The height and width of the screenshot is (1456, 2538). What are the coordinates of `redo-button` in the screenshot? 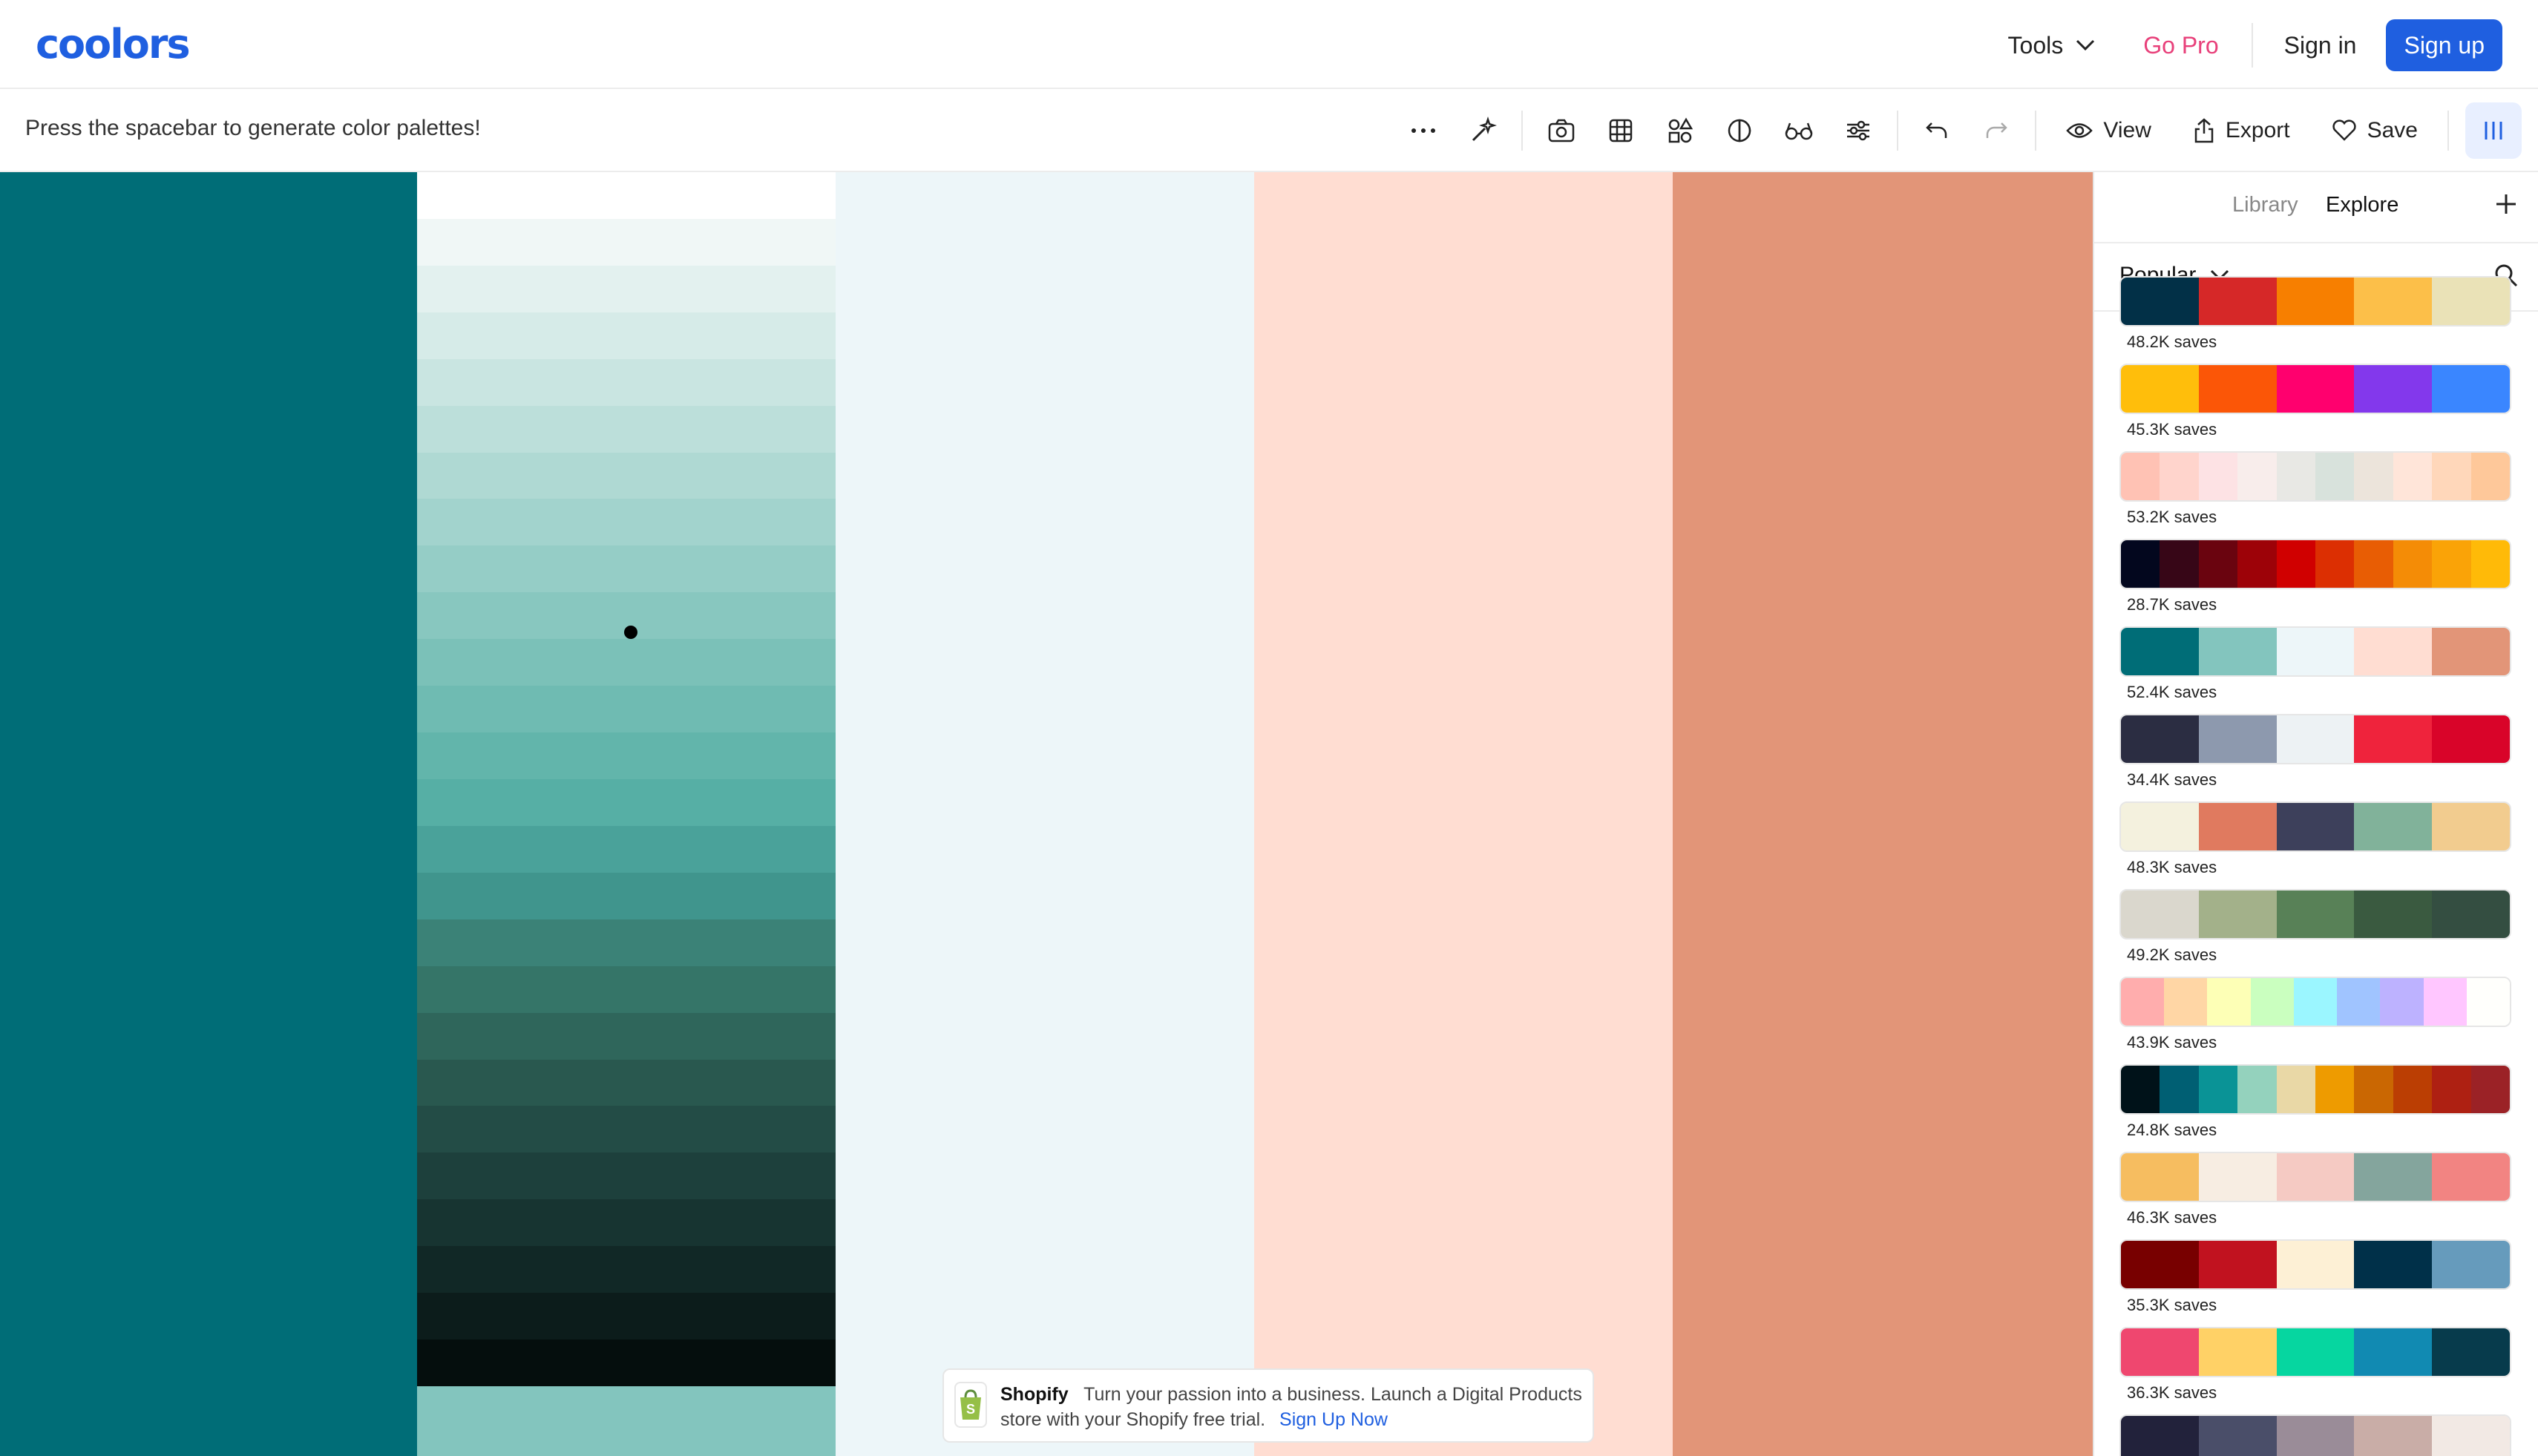 It's located at (1996, 131).